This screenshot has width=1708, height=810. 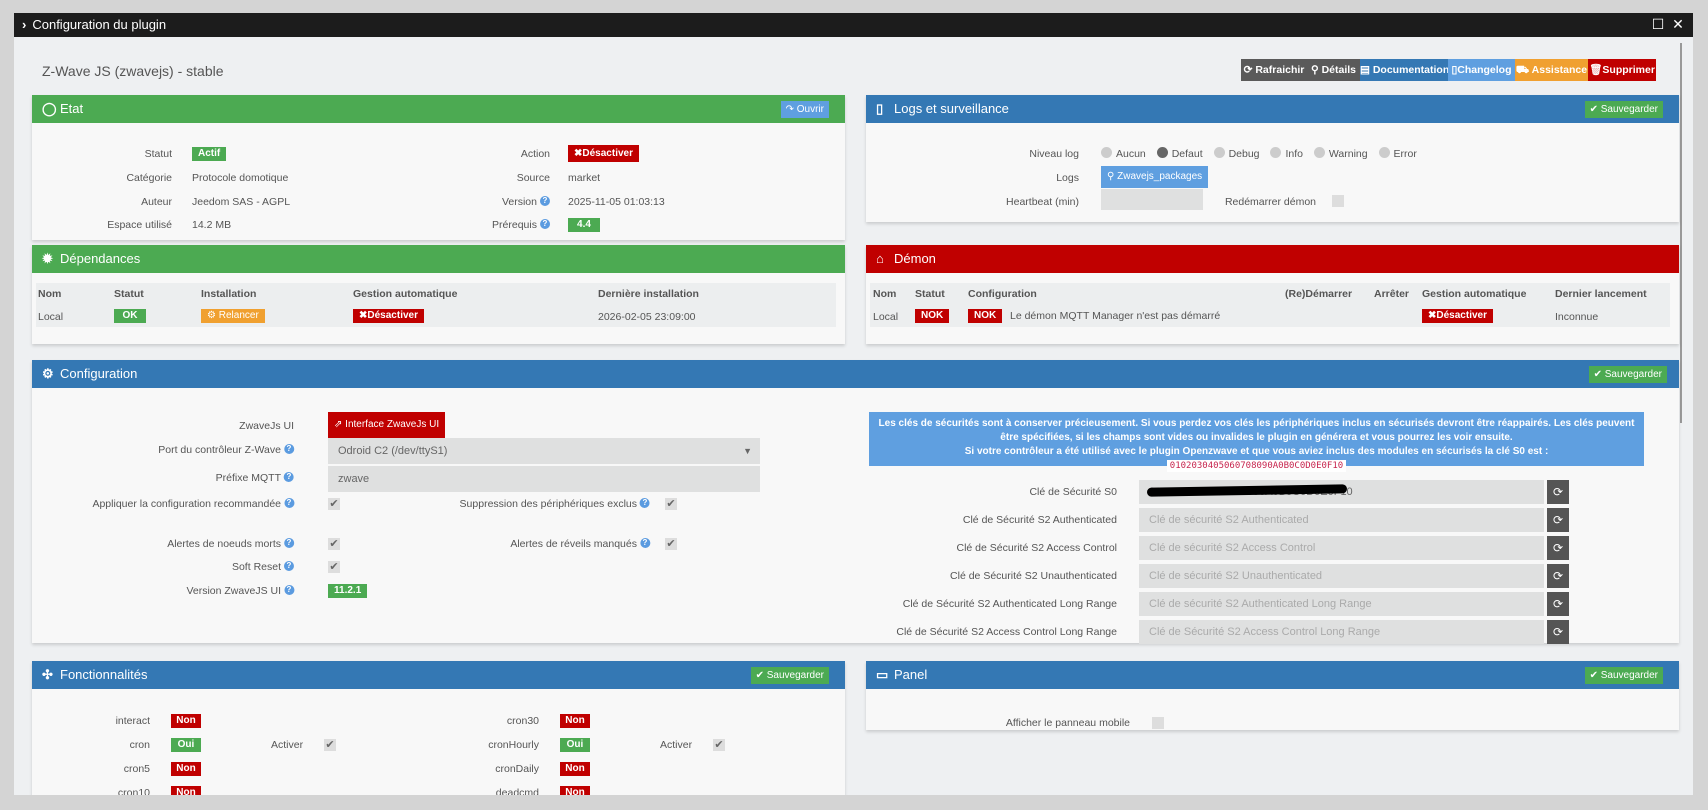 What do you see at coordinates (1286, 153) in the screenshot?
I see `radio-info: Info` at bounding box center [1286, 153].